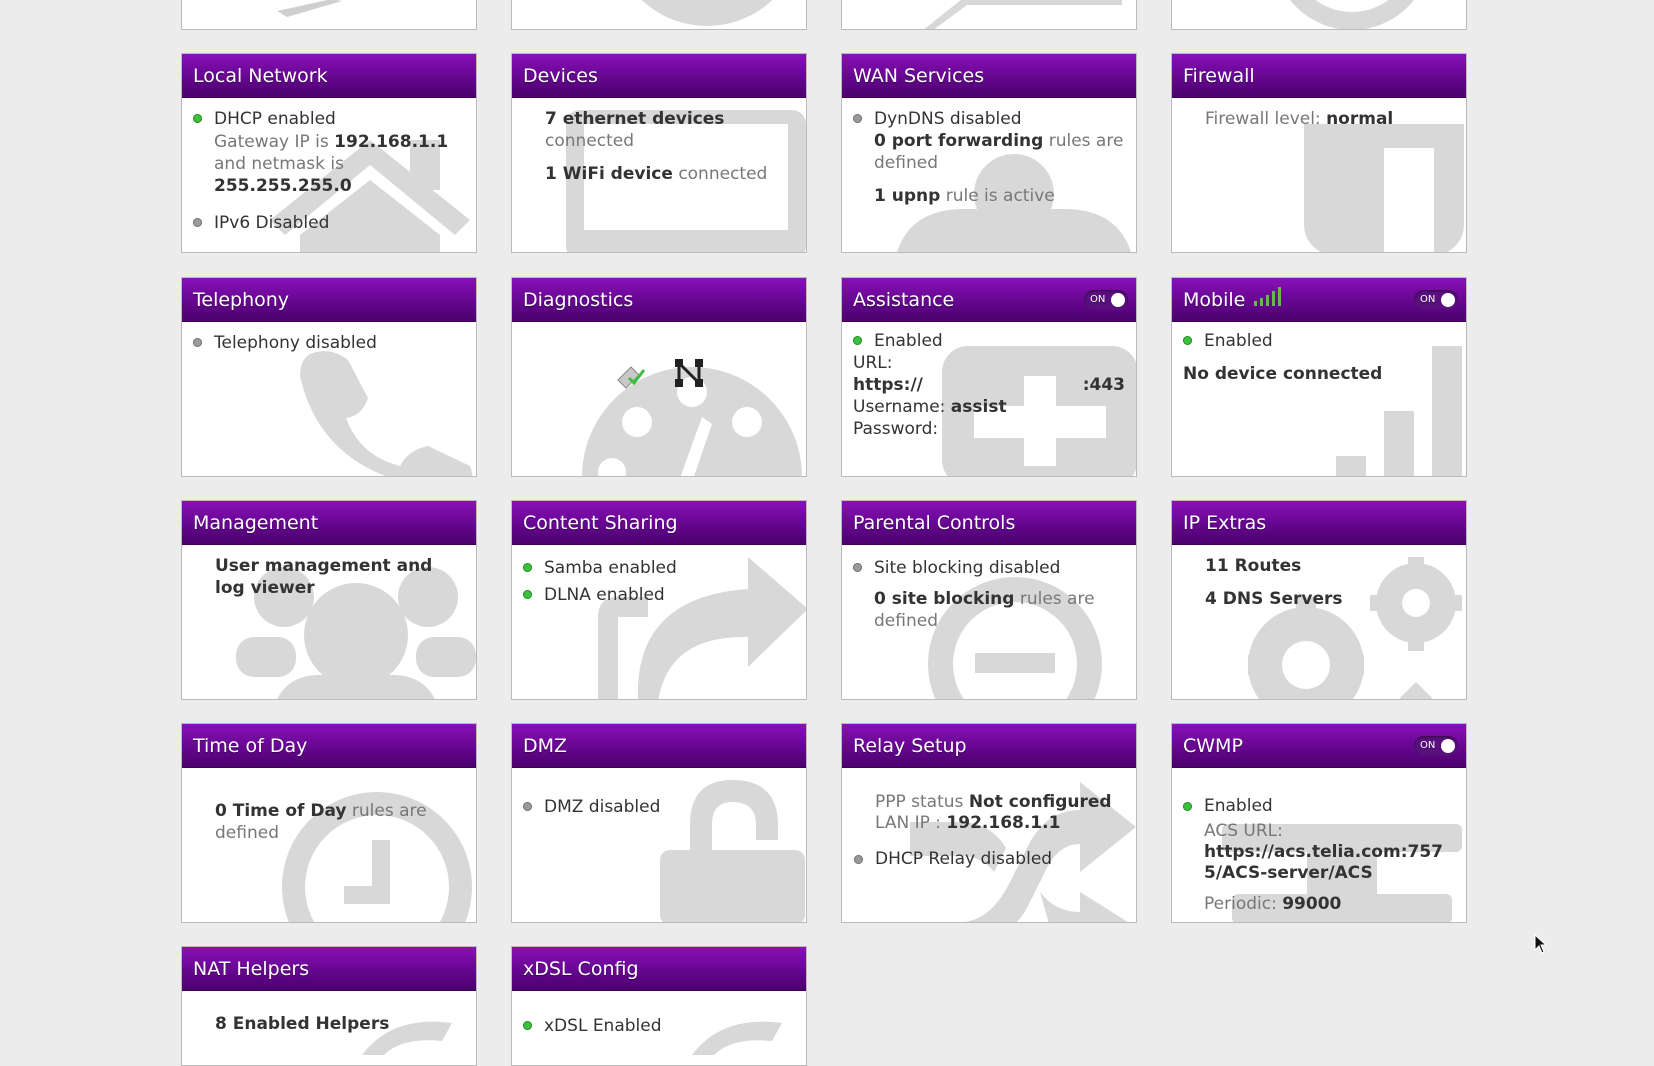  What do you see at coordinates (1384, 188) in the screenshot?
I see `shield-icon` at bounding box center [1384, 188].